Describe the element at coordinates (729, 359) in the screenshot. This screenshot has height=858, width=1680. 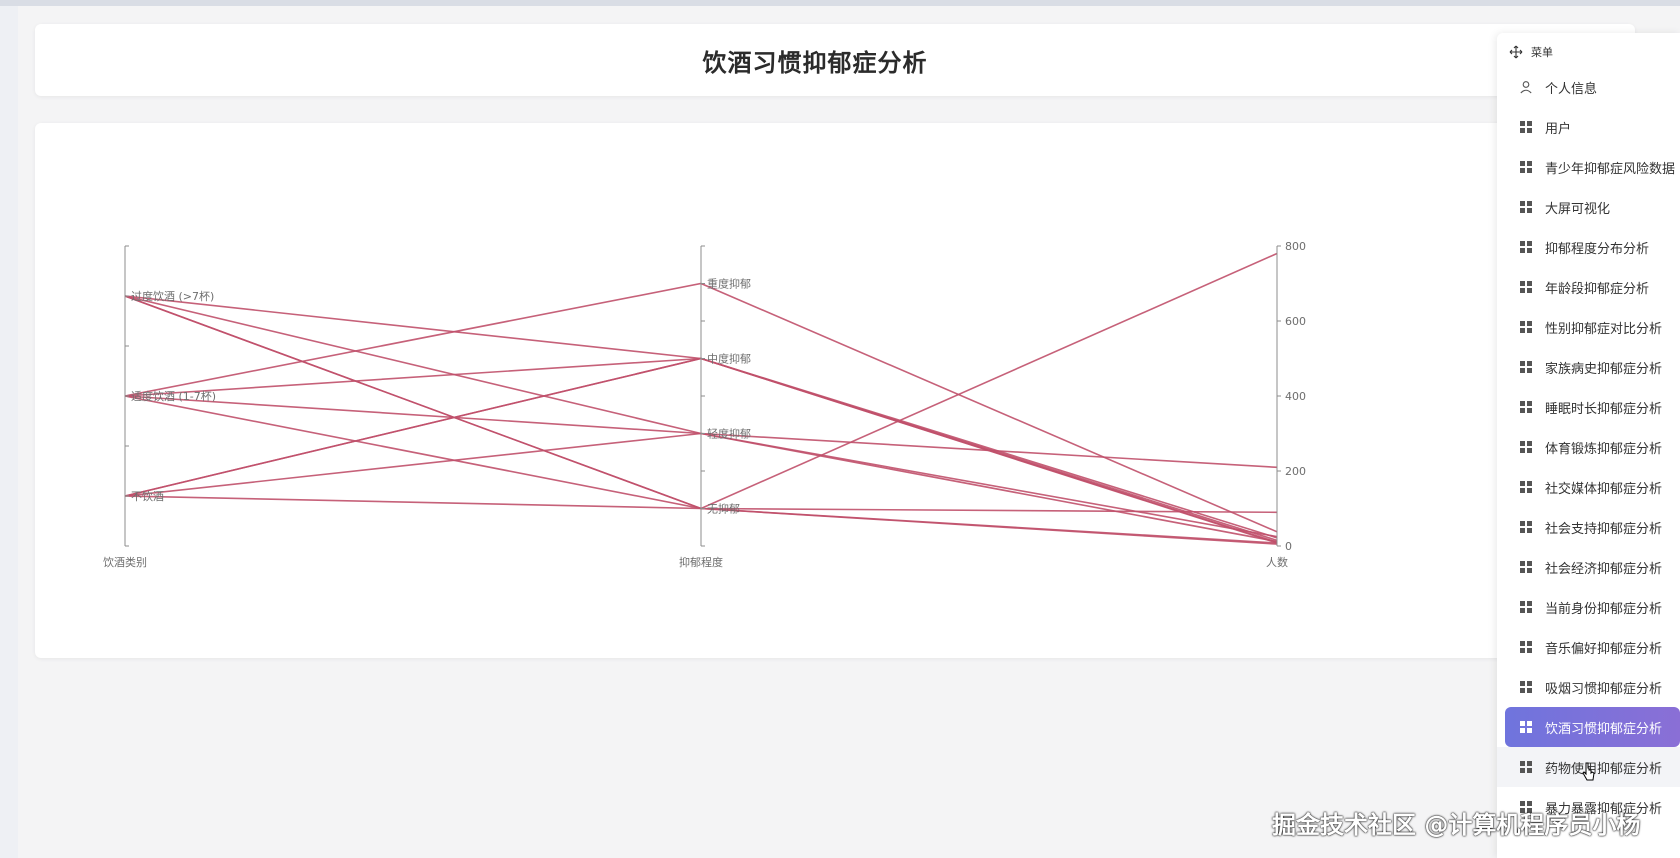
I see `axis-tick-label: 中度抑郁` at that location.